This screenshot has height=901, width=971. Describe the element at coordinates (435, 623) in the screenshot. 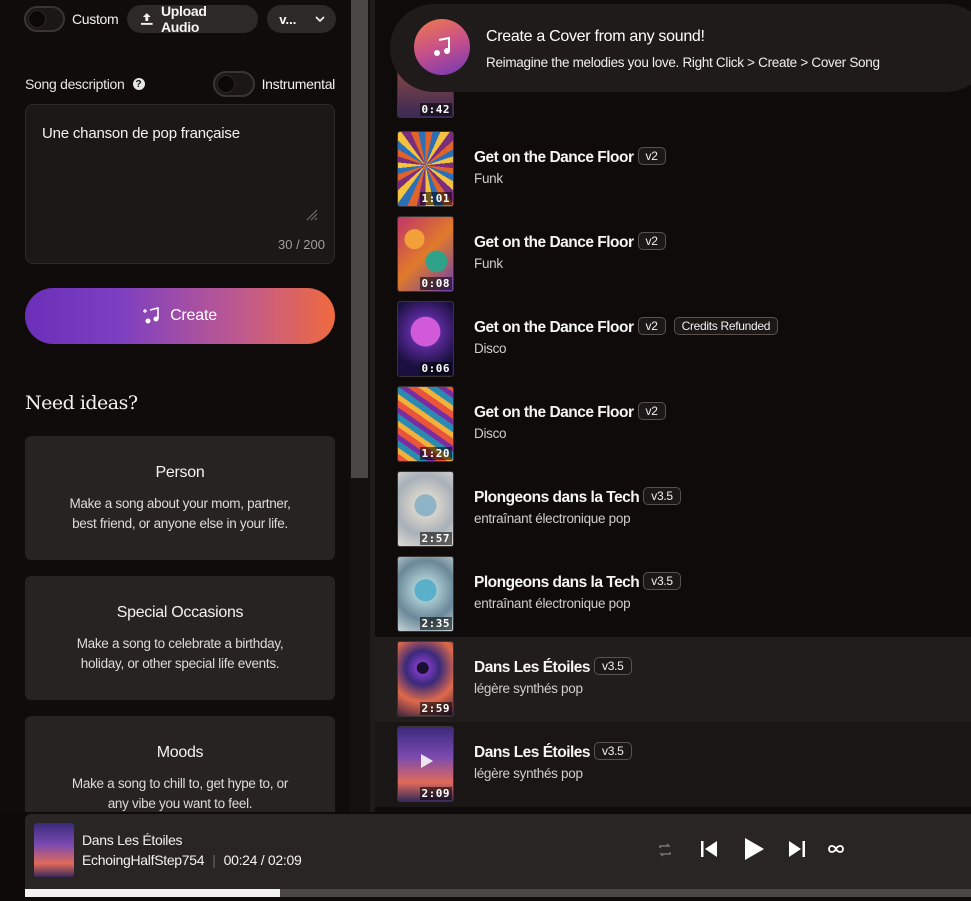

I see `song-duration: 2:35` at that location.